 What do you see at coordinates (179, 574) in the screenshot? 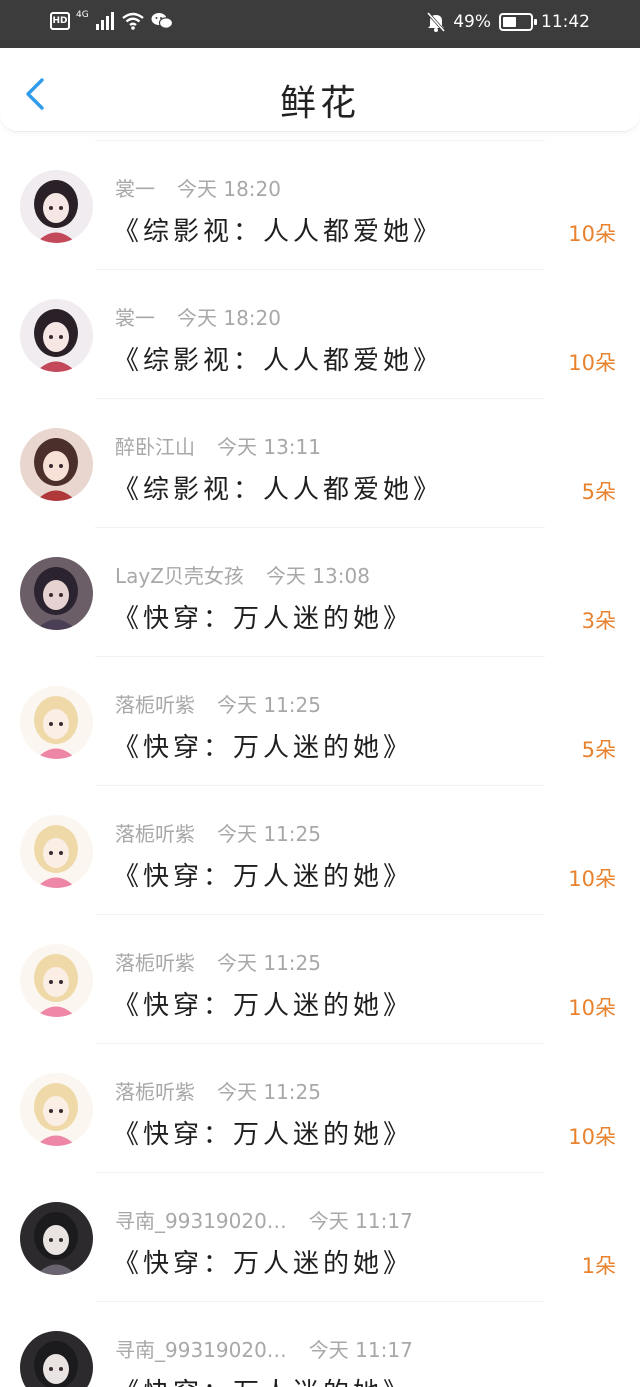
I see `username: LayZ贝壳女孩` at bounding box center [179, 574].